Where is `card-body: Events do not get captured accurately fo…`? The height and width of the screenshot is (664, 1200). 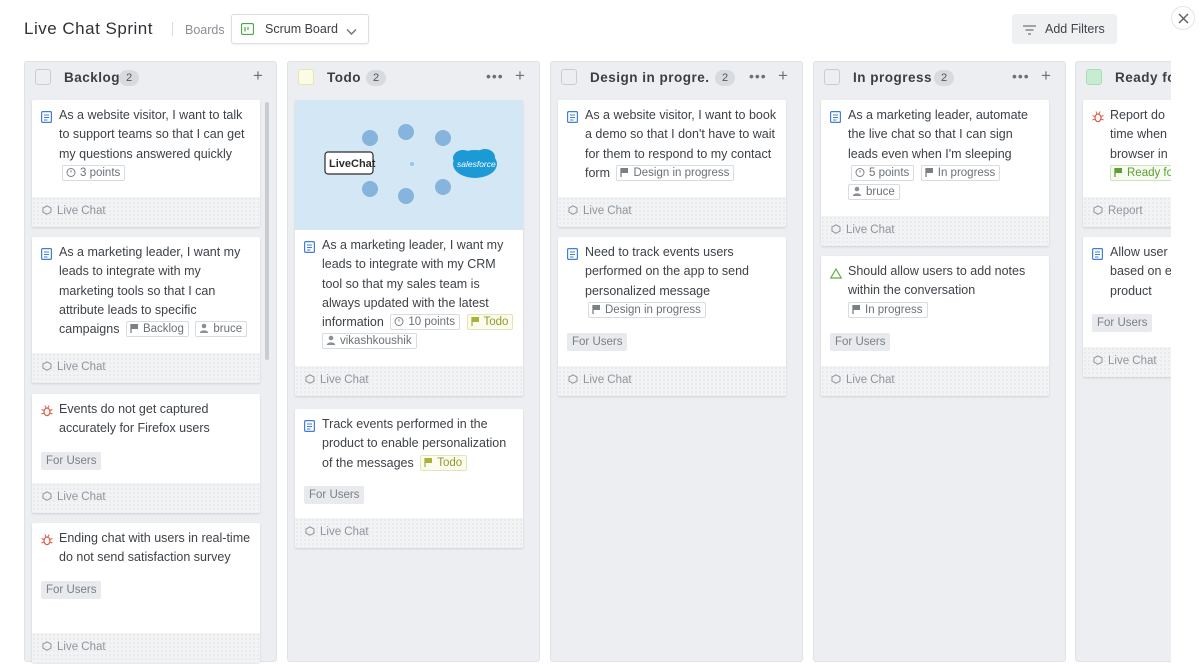
card-body: Events do not get captured accurately fo… is located at coordinates (146, 419).